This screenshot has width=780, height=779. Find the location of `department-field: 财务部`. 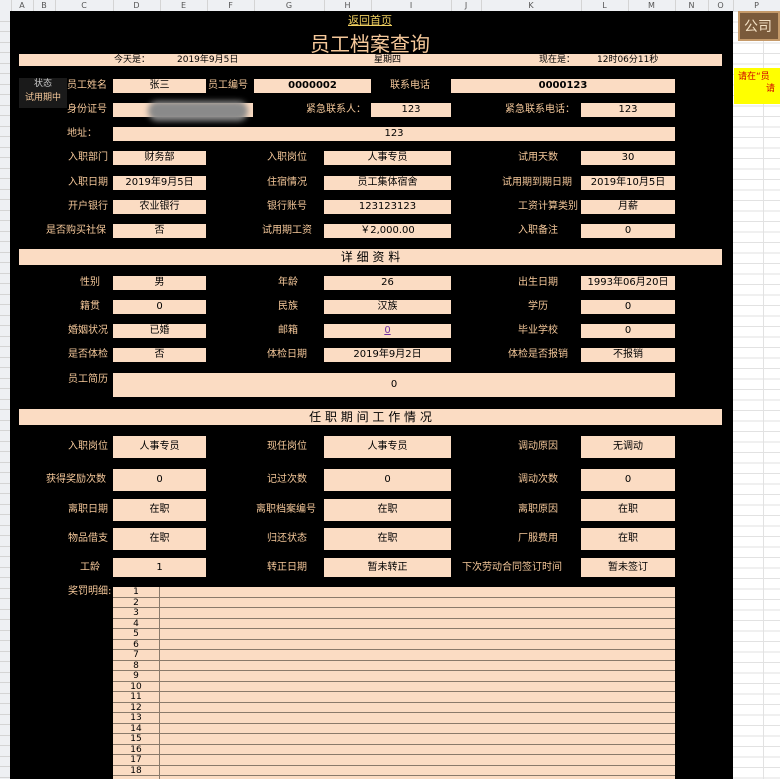

department-field: 财务部 is located at coordinates (159, 158).